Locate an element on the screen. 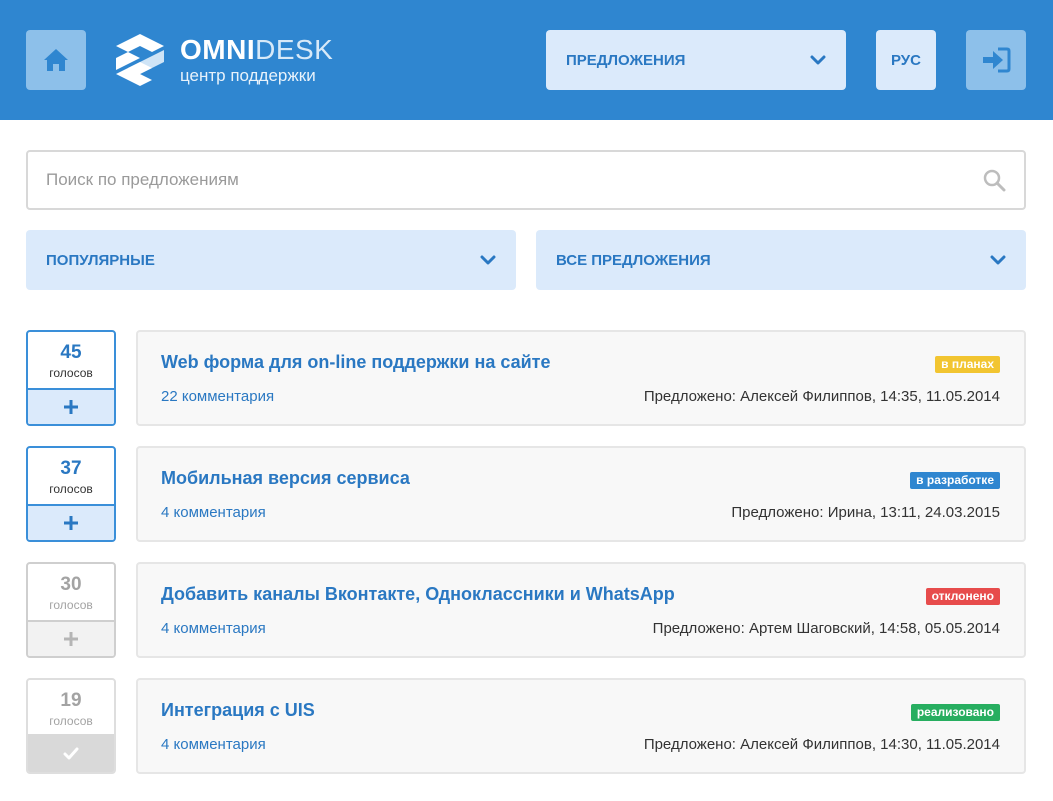 This screenshot has height=801, width=1053. section-select-label: ПРЕДЛОЖЕНИЯ is located at coordinates (626, 60).